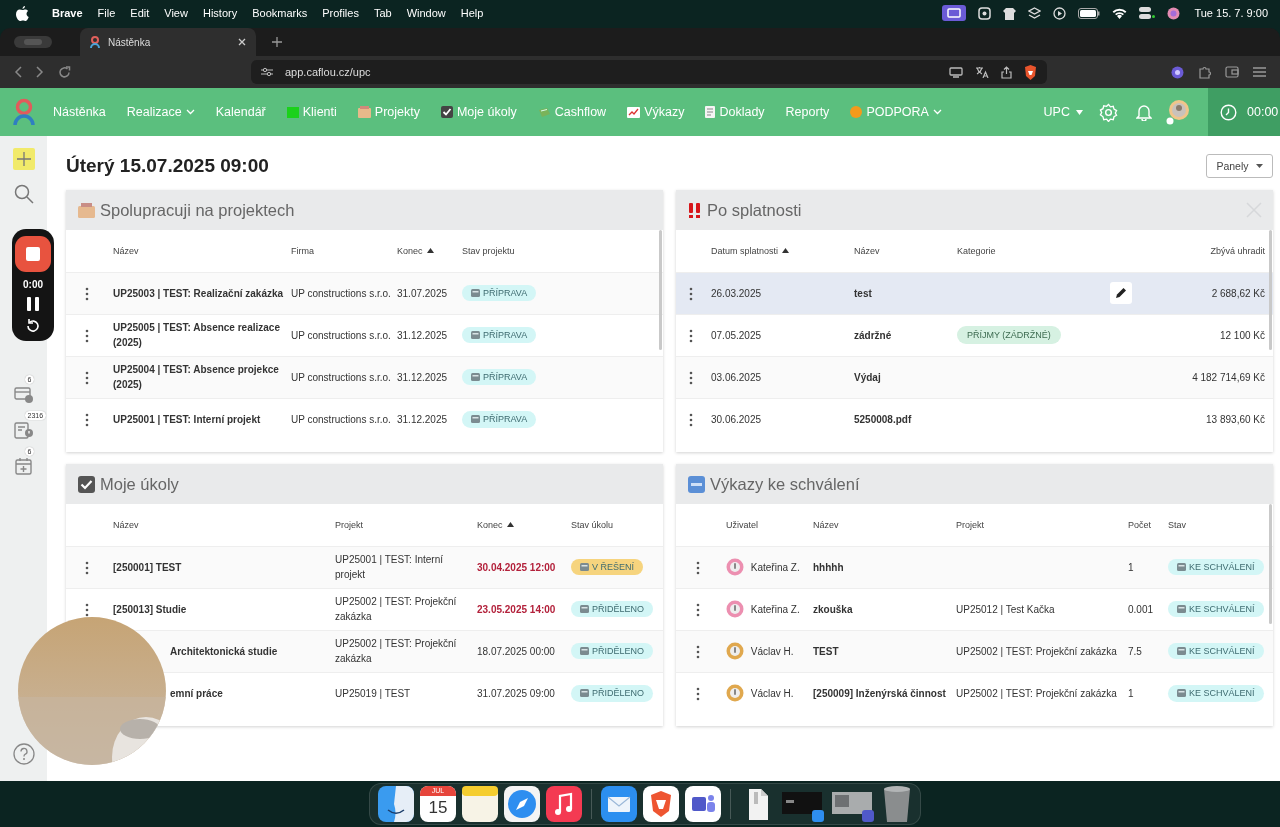 This screenshot has height=827, width=1280. I want to click on notes-icon, so click(480, 804).